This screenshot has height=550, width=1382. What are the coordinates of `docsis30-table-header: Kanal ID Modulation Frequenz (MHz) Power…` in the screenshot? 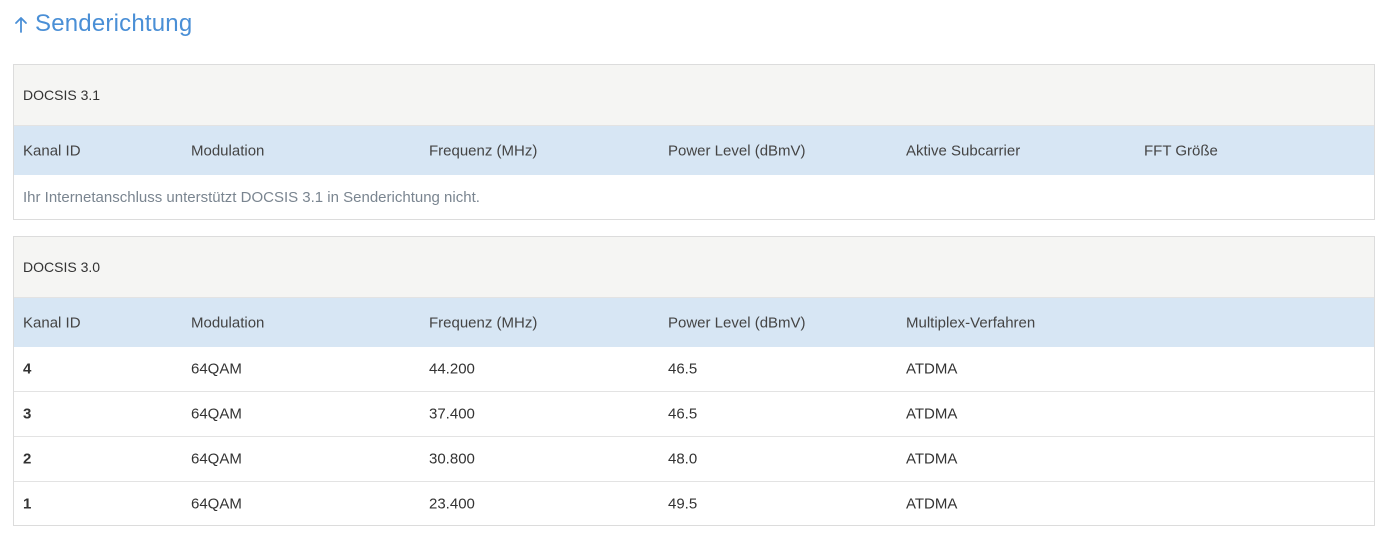 It's located at (694, 322).